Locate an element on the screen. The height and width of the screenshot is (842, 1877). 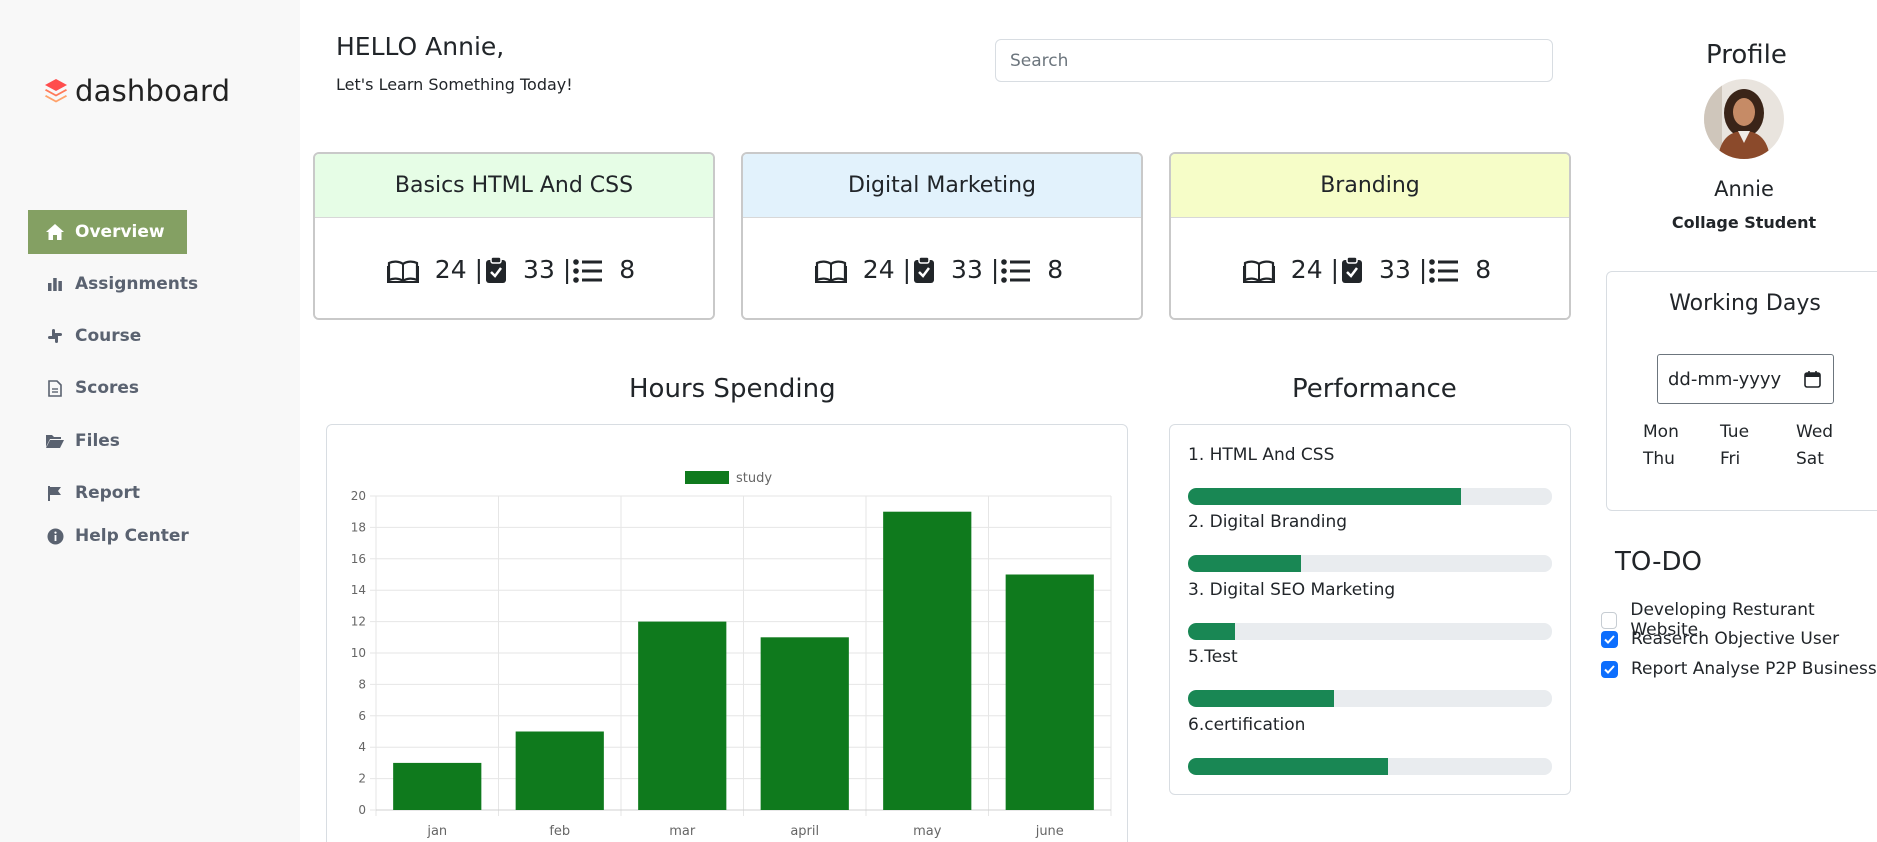
course-card: Basics HTML And CSS 24 | 33 | 8 is located at coordinates (514, 236).